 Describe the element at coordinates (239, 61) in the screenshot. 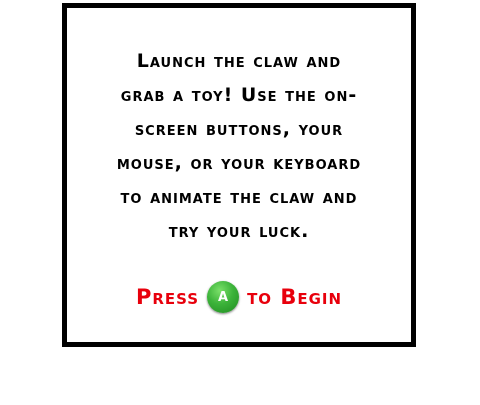

I see `instructions-line: Launch the claw and` at that location.